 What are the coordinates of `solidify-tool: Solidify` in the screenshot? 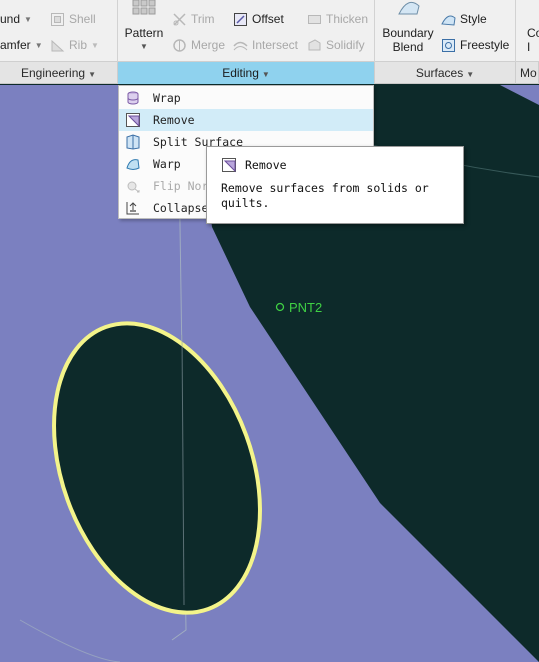 It's located at (336, 45).